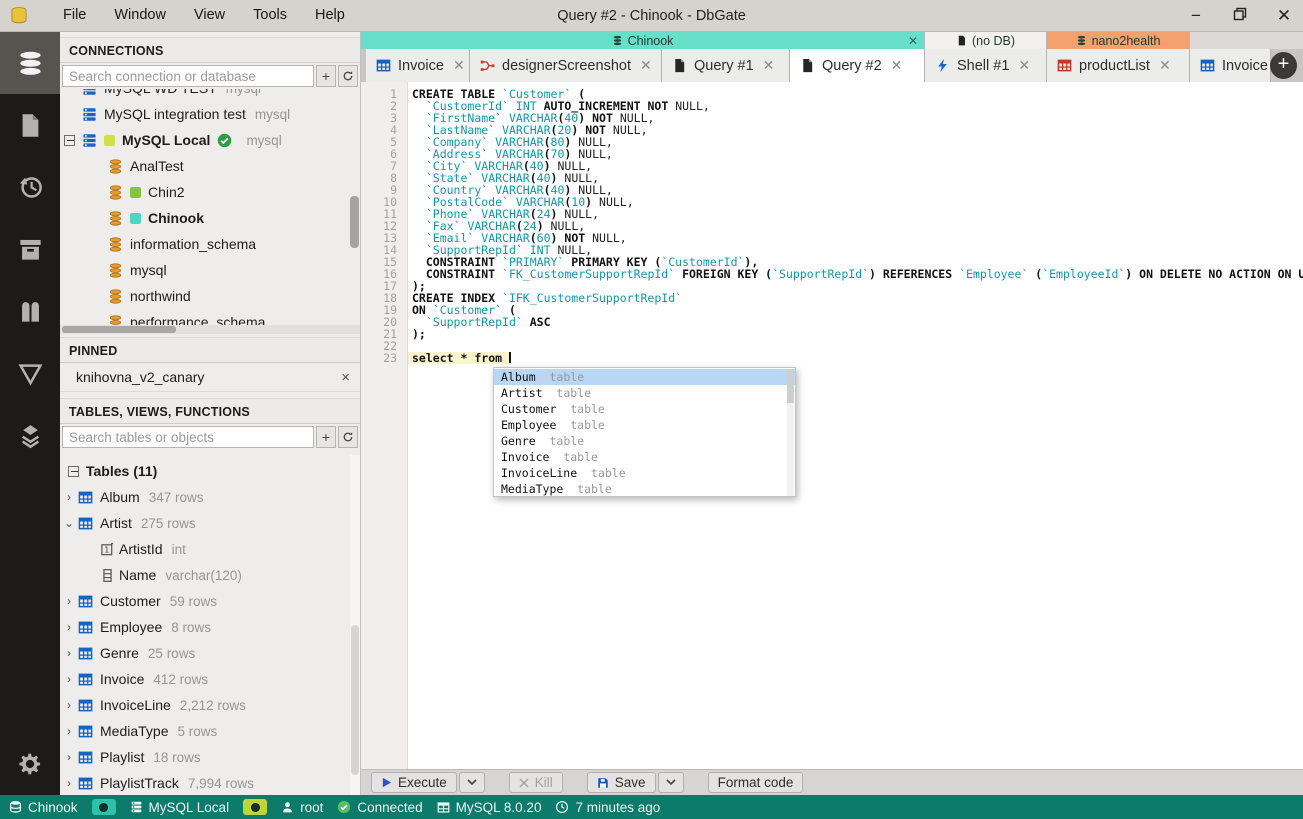 Image resolution: width=1303 pixels, height=819 pixels. What do you see at coordinates (210, 575) in the screenshot?
I see `column-item: Name varchar(120)` at bounding box center [210, 575].